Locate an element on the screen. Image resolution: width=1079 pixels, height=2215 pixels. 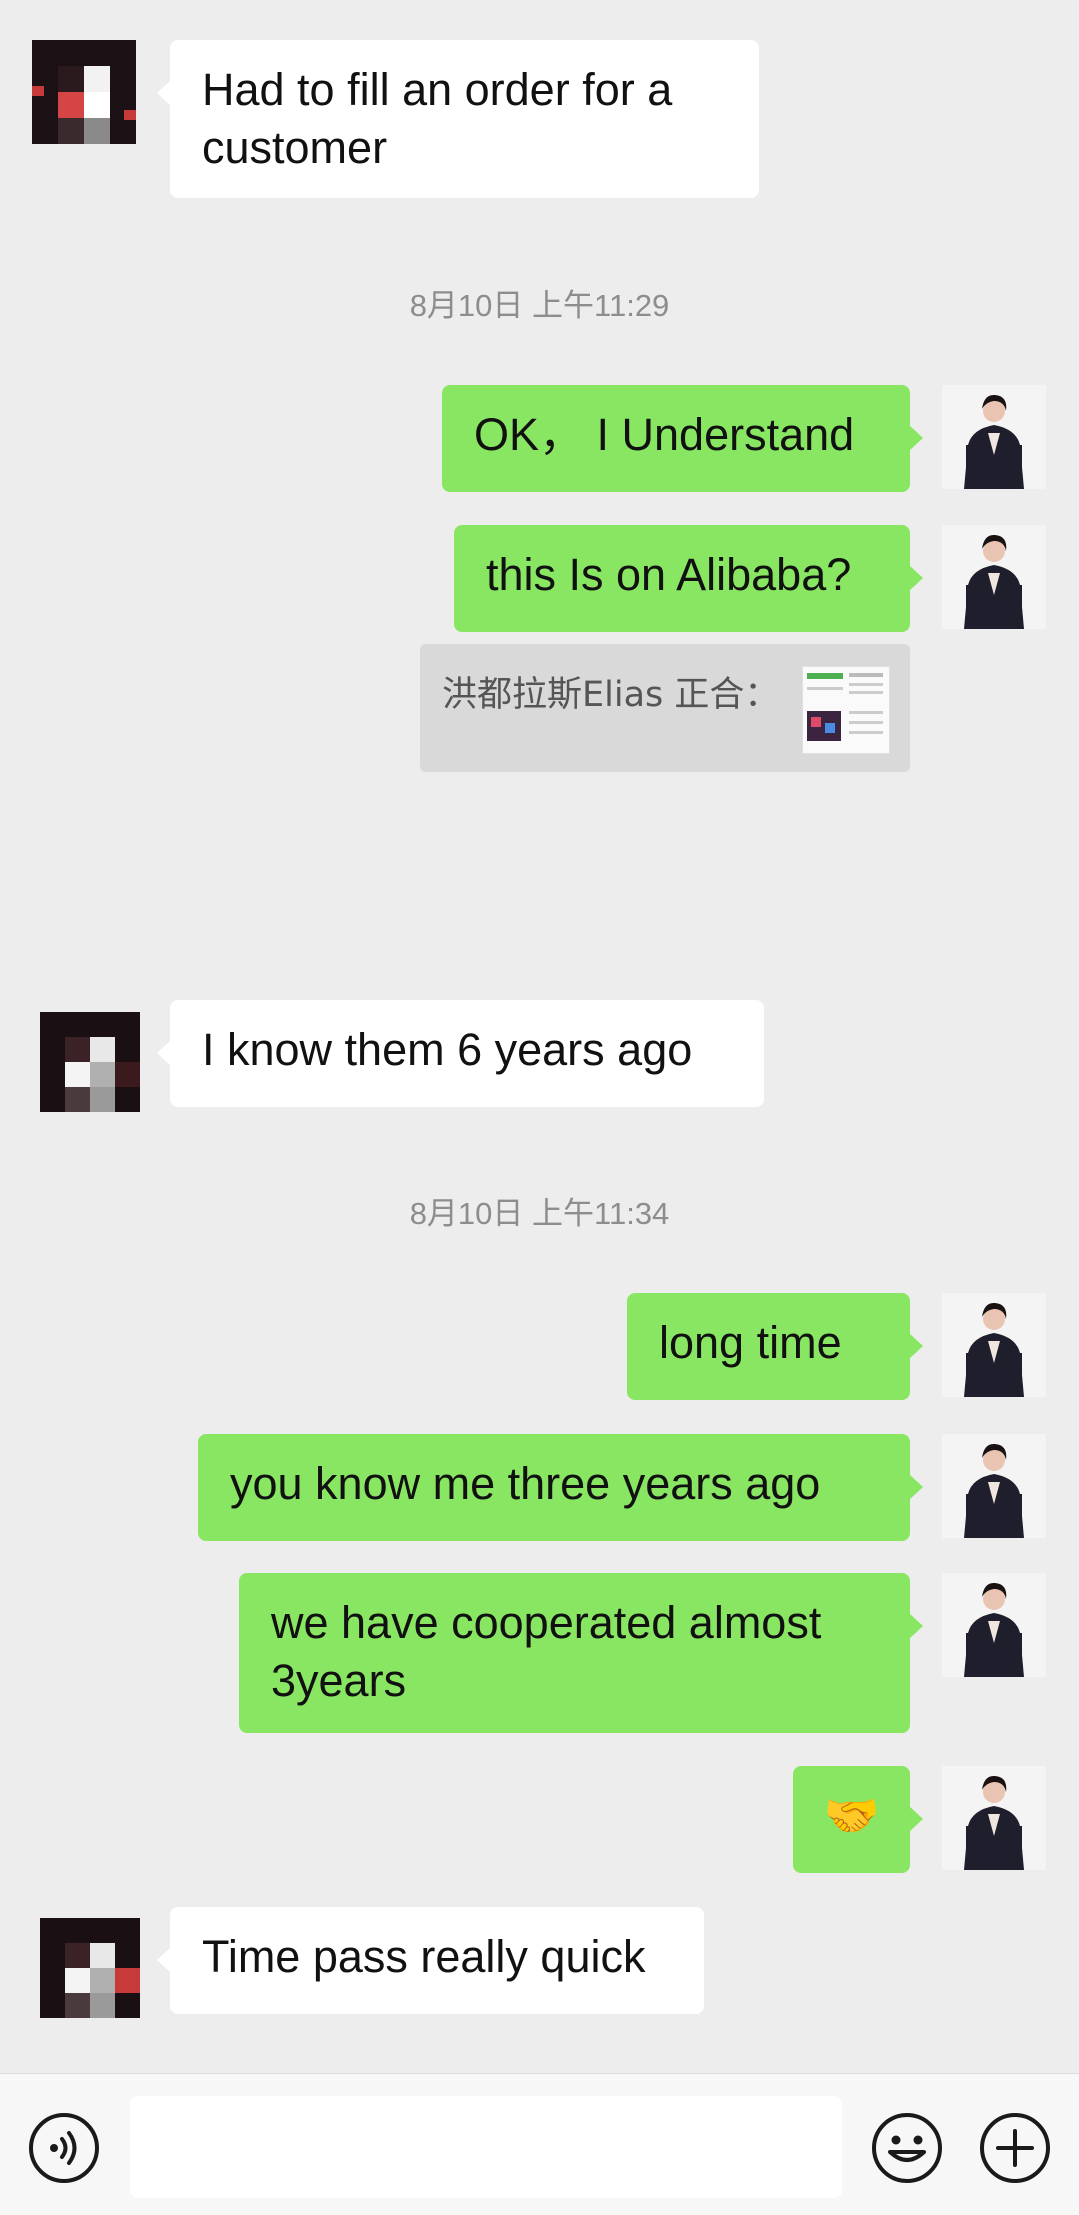
message-bubble: I know them 6 years ago is located at coordinates (460, 1053).